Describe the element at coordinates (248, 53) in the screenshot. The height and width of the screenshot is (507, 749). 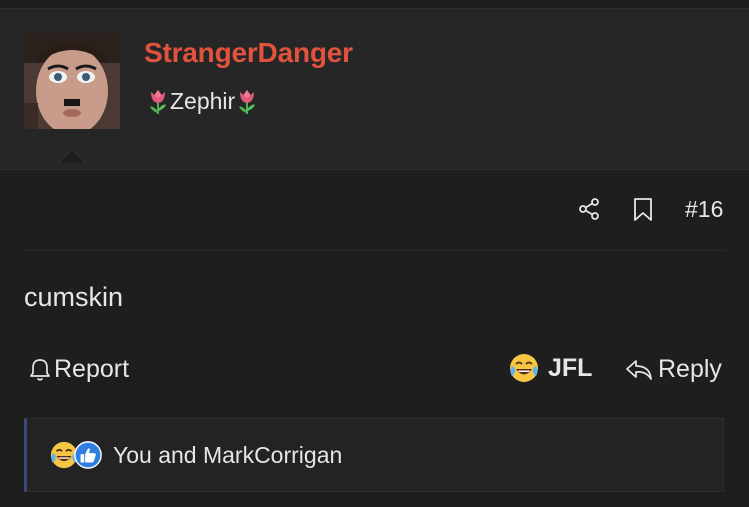
I see `username: StrangerDanger` at that location.